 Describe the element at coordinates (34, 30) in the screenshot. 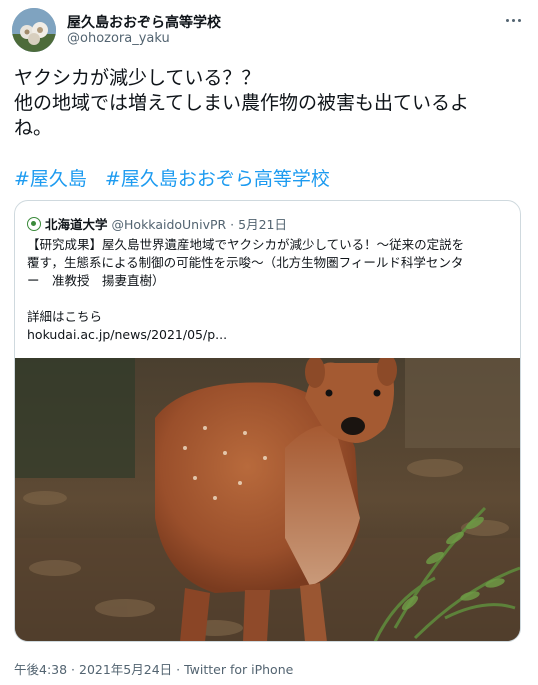

I see `school-avatar-icon` at that location.